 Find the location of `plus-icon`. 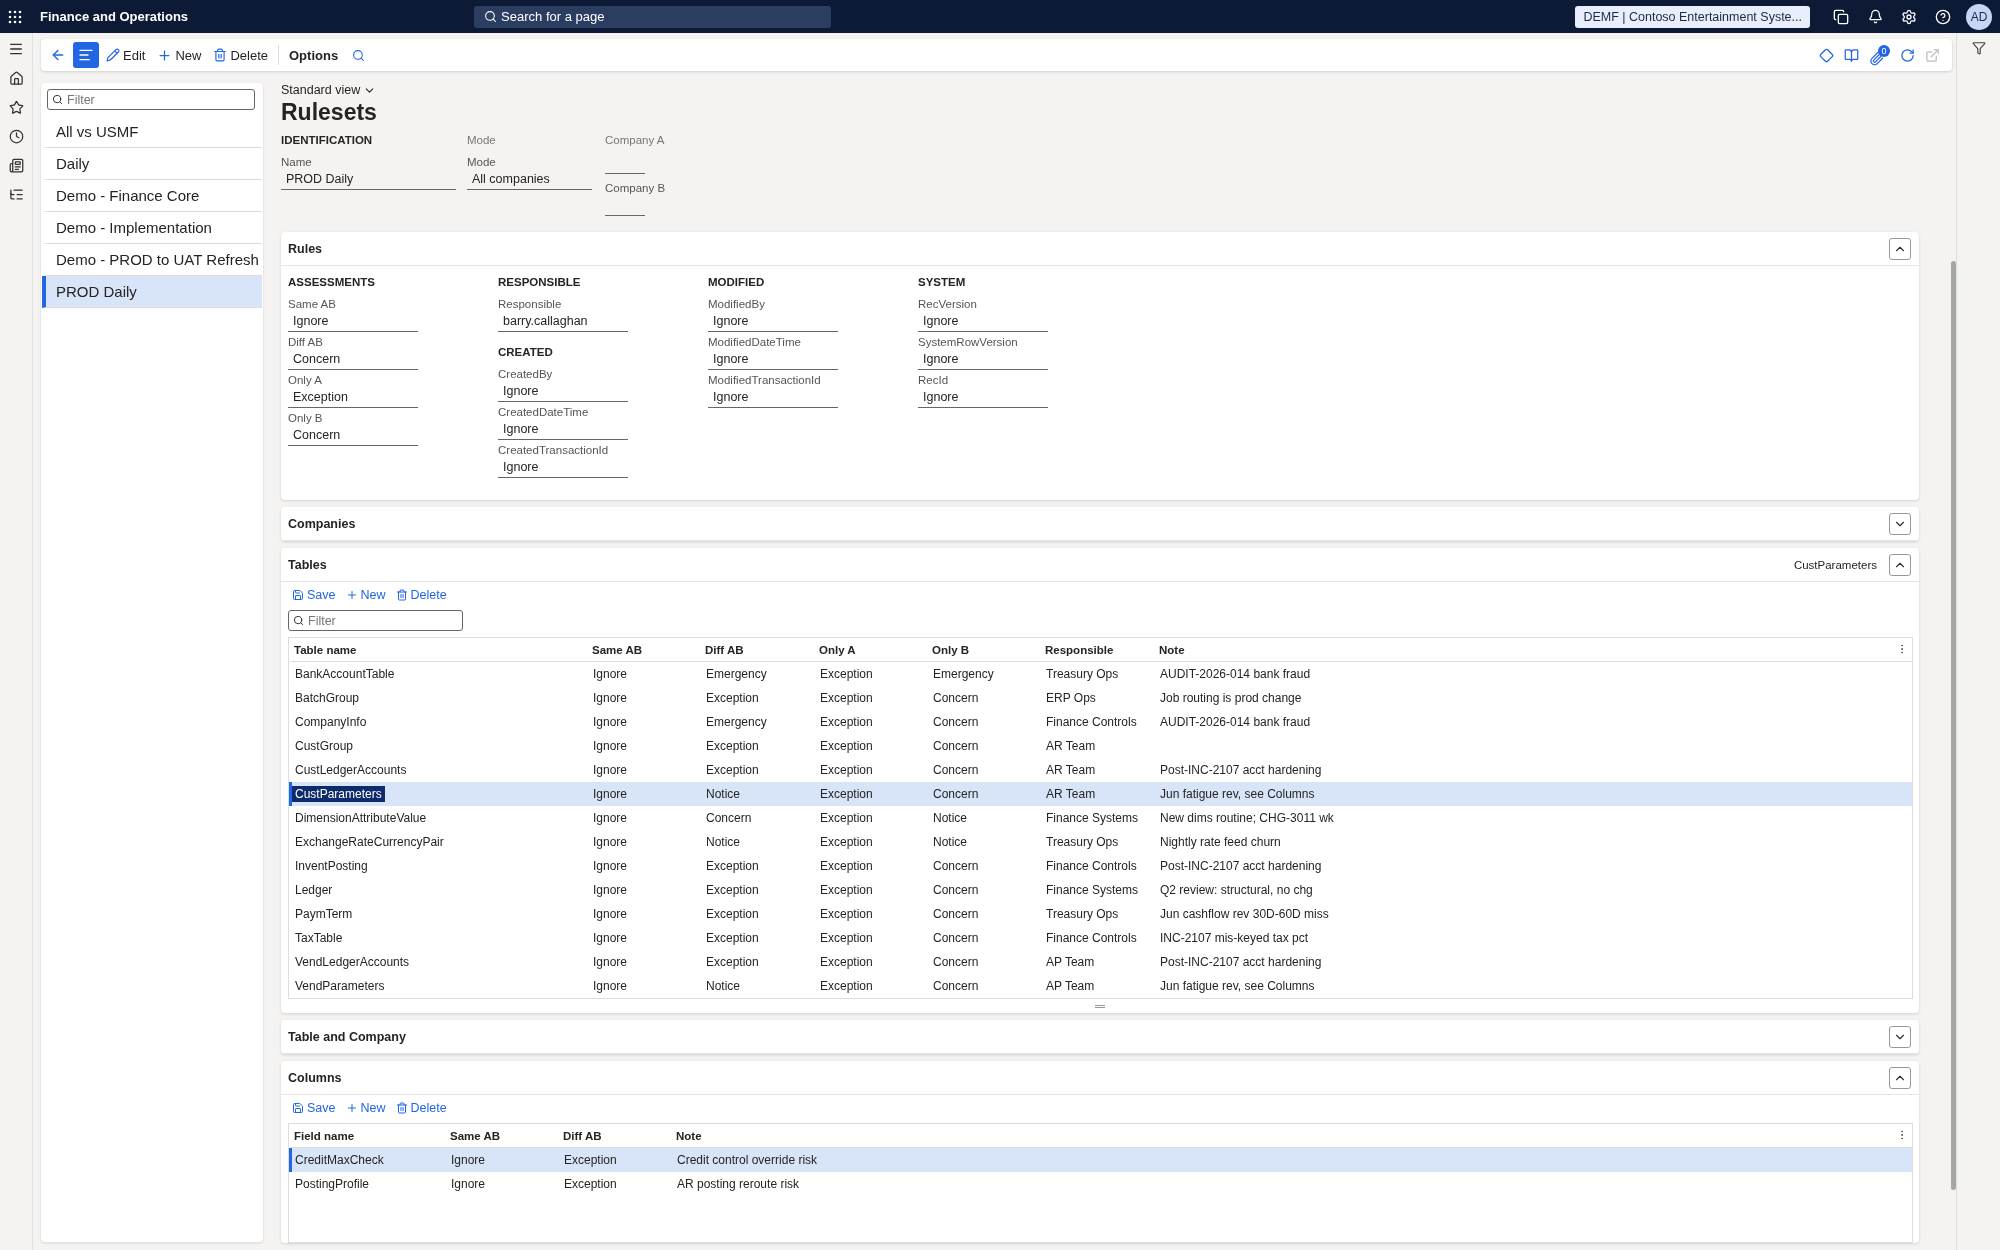

plus-icon is located at coordinates (351, 595).